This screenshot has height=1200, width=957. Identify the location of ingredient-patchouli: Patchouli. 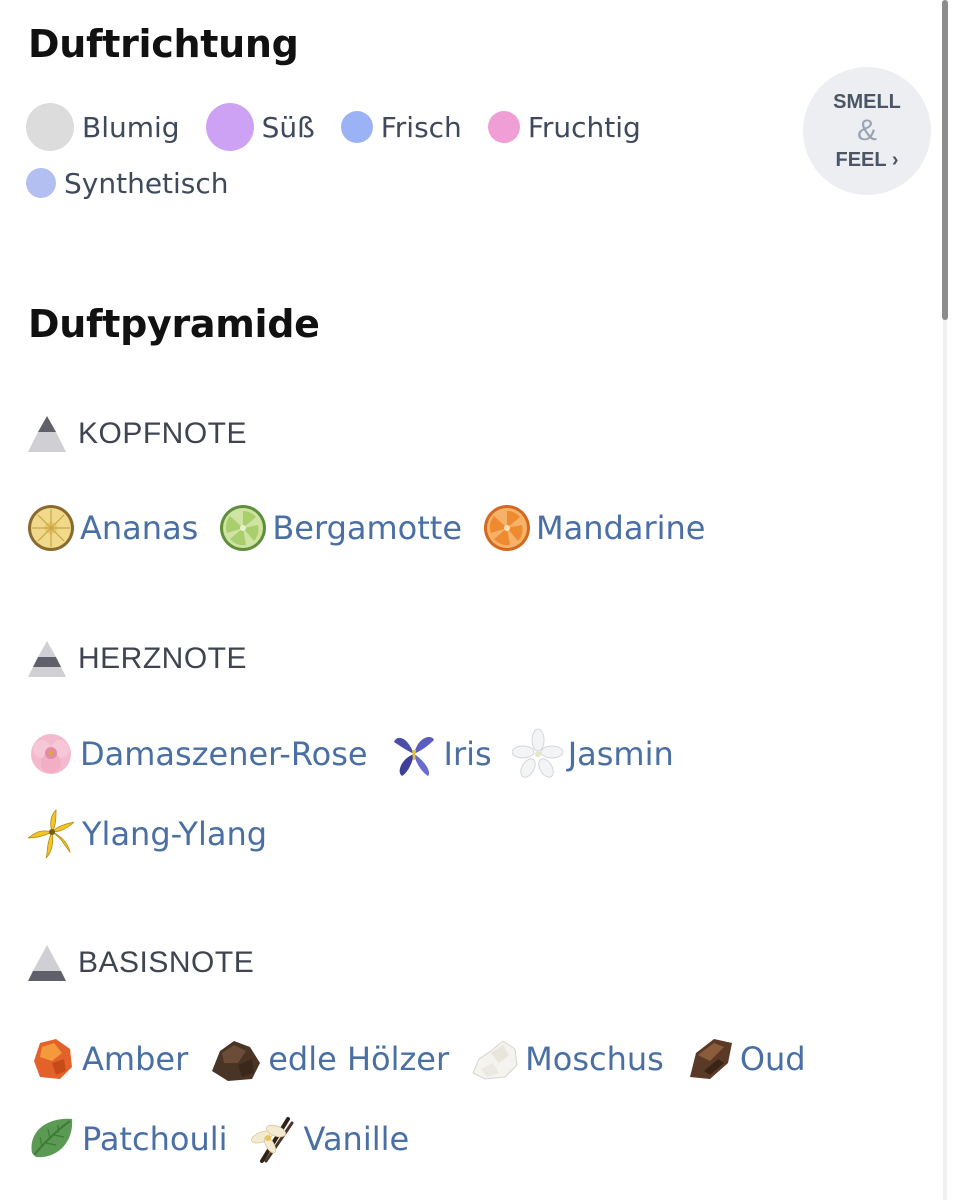
(127, 1139).